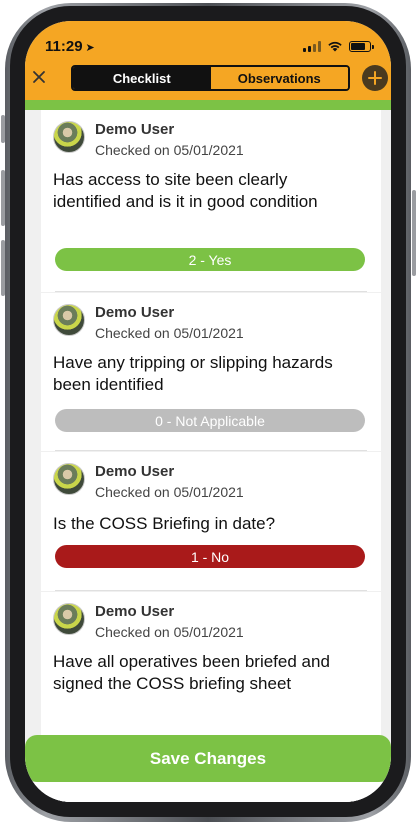 The image size is (420, 827). Describe the element at coordinates (210, 420) in the screenshot. I see `answer-badge-not-applicable: 0 - Not Applicable` at that location.